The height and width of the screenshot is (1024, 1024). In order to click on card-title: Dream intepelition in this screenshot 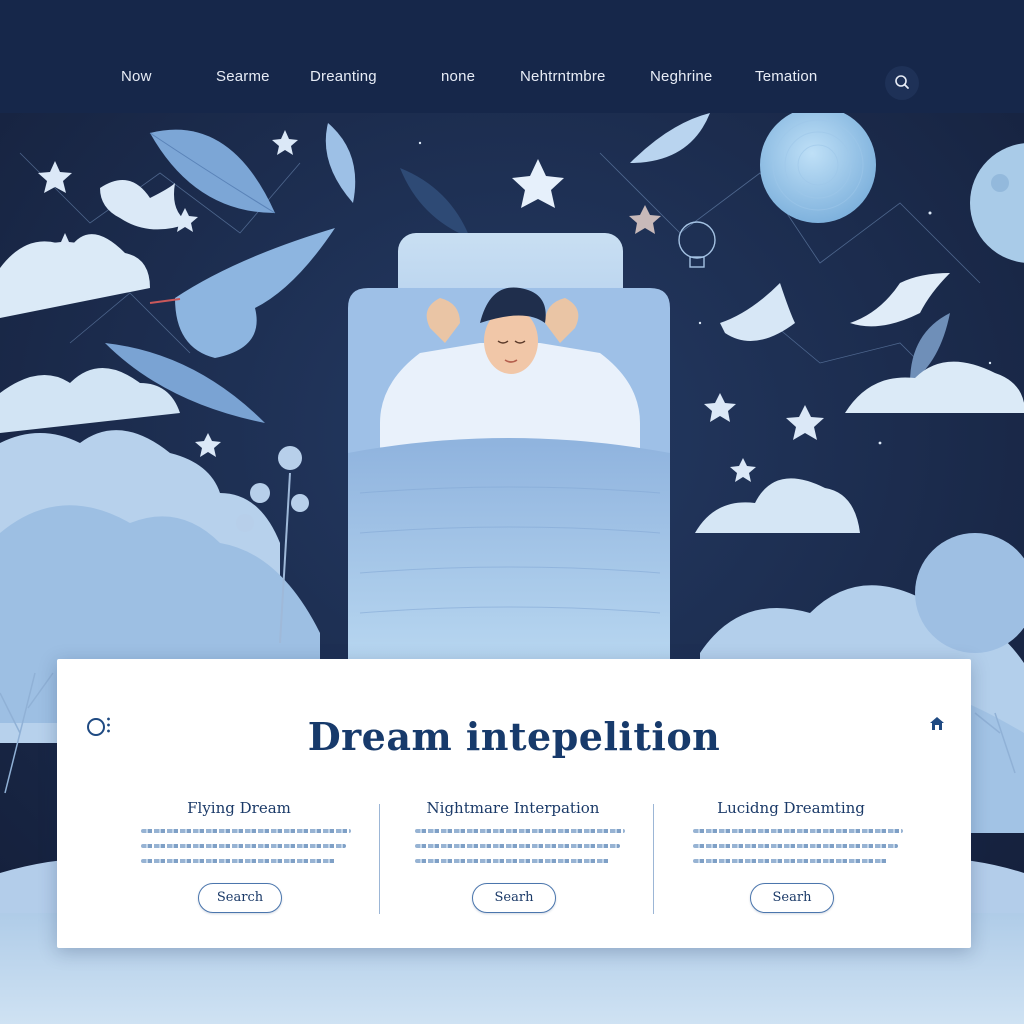, I will do `click(514, 736)`.